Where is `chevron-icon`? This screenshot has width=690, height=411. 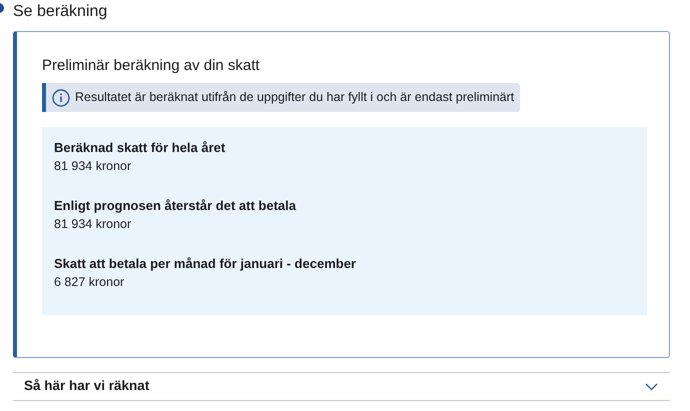 chevron-icon is located at coordinates (651, 386).